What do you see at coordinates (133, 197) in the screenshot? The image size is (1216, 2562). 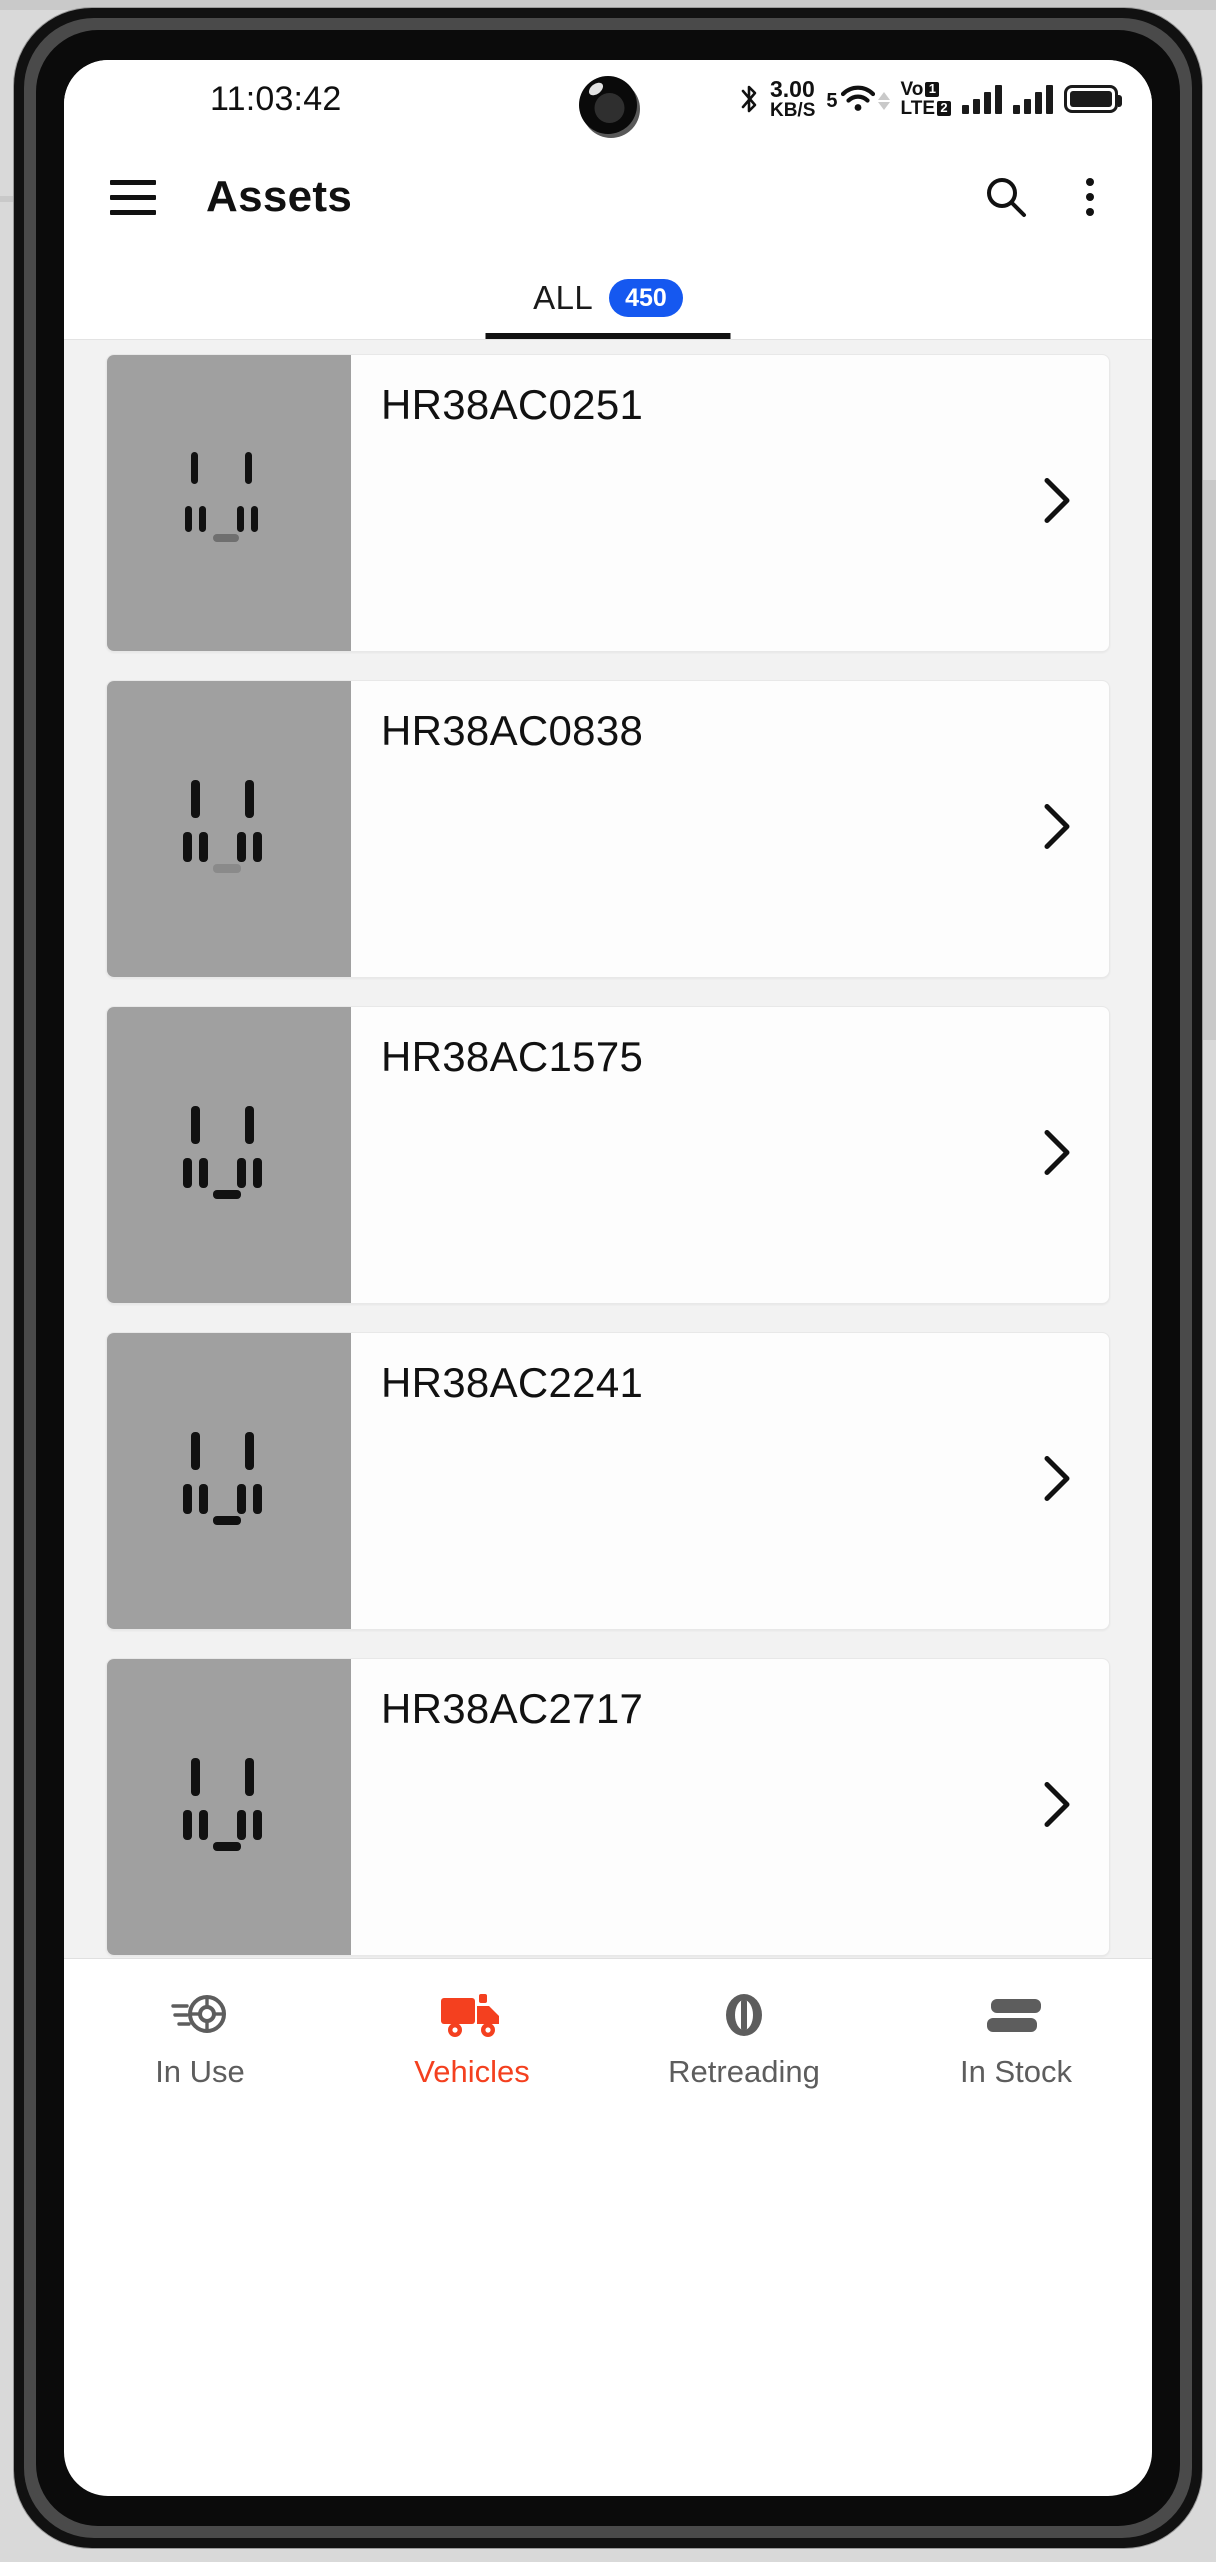 I see `hamburger-menu-icon` at bounding box center [133, 197].